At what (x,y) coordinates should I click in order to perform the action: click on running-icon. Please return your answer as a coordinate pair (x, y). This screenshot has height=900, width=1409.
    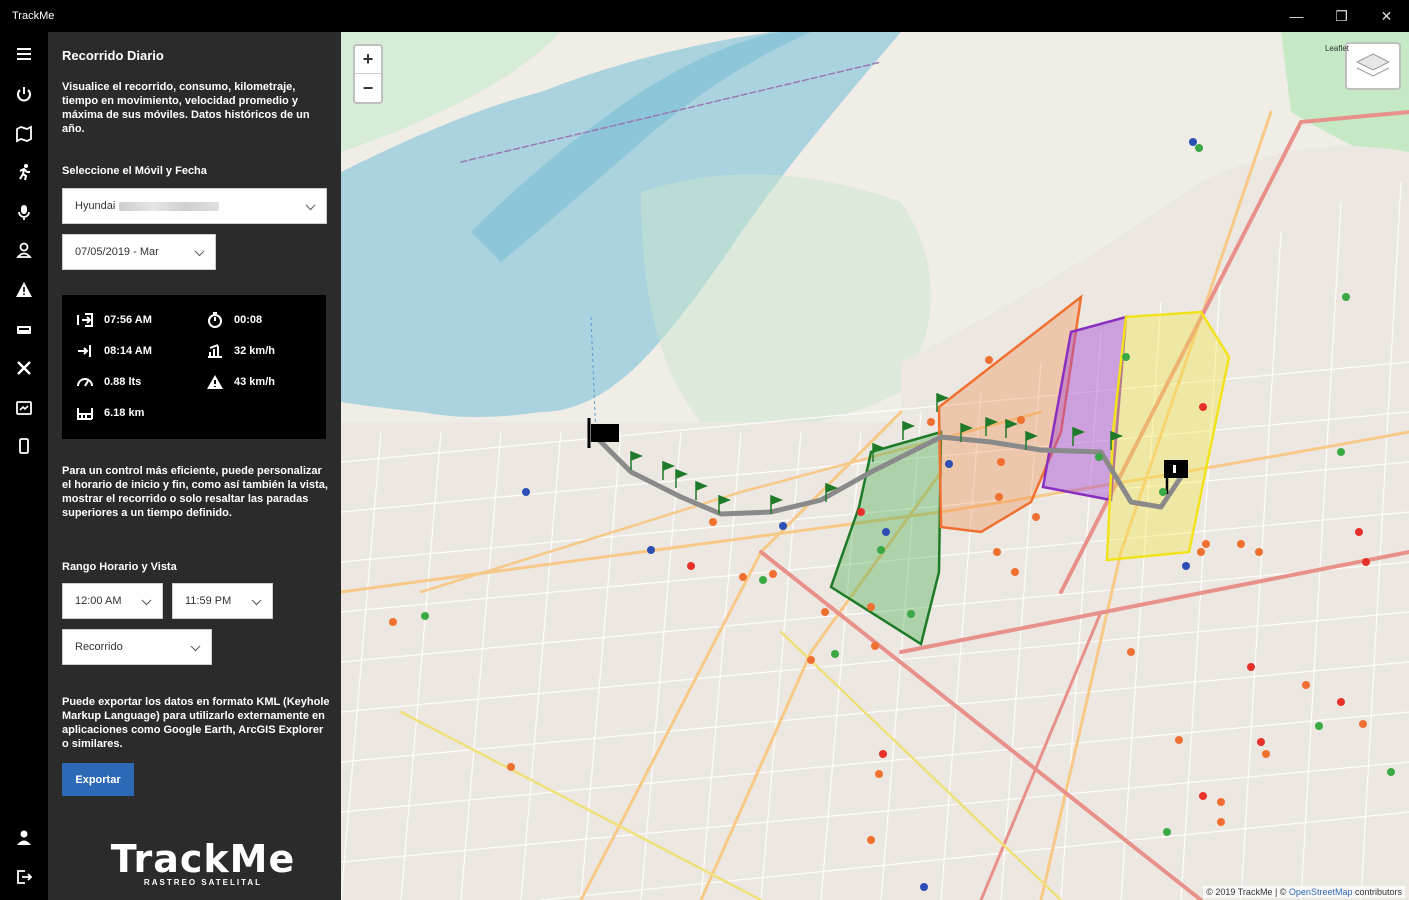
    Looking at the image, I should click on (24, 172).